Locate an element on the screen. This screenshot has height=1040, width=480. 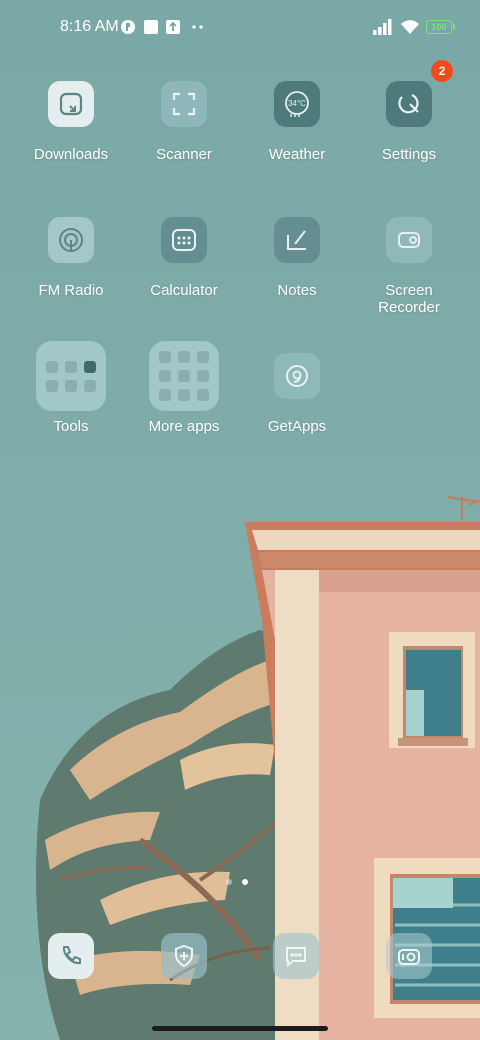
status-bar: 8:16 AM 100 is located at coordinates (240, 28).